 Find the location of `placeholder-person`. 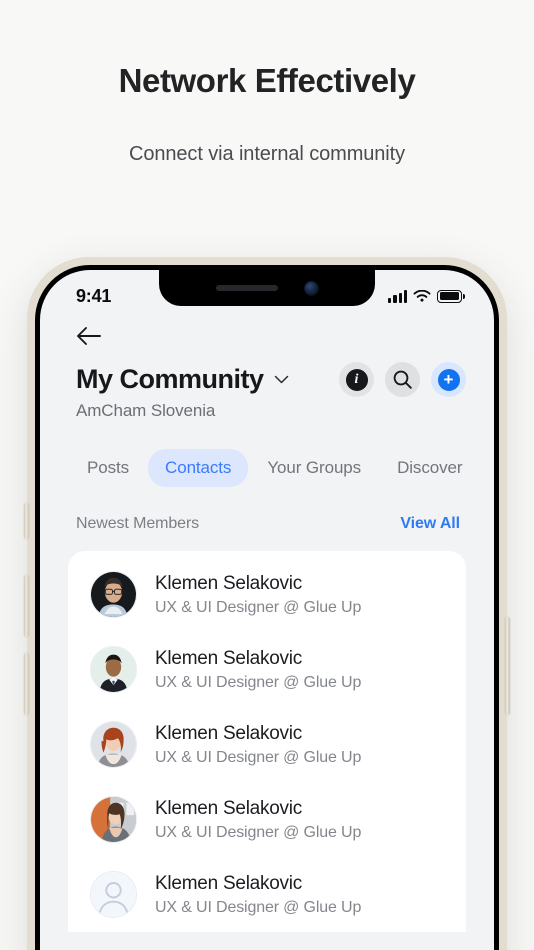

placeholder-person is located at coordinates (113, 894).